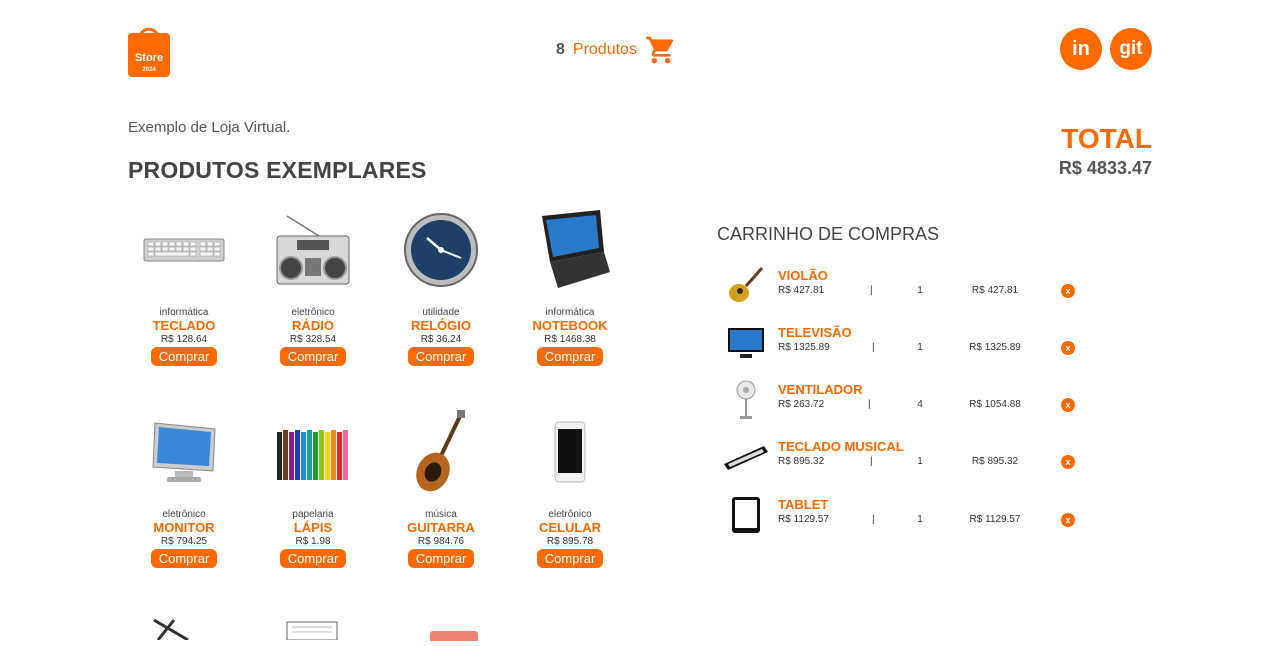  I want to click on product-name: RÁDIO, so click(313, 325).